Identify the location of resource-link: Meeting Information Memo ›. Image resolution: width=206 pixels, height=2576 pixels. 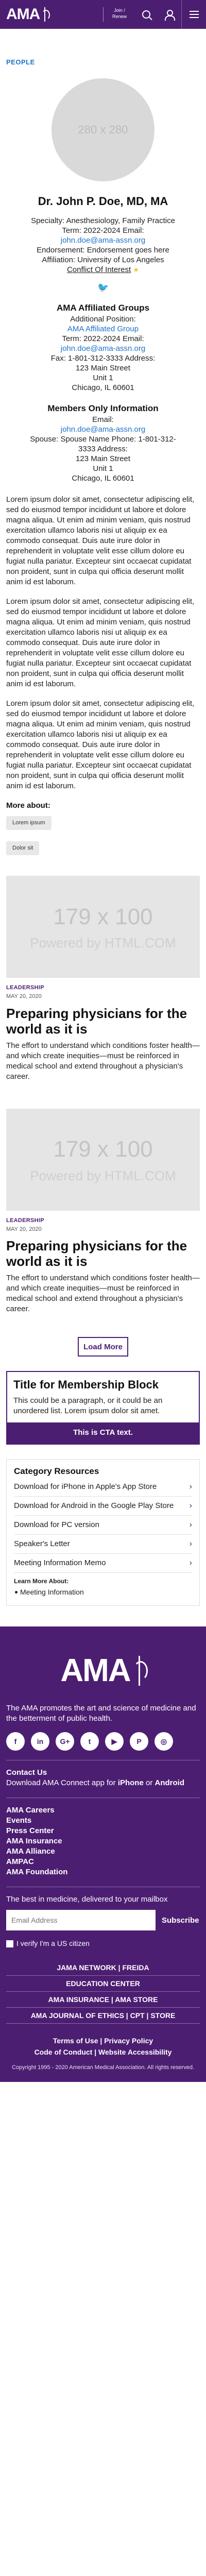
(103, 1563).